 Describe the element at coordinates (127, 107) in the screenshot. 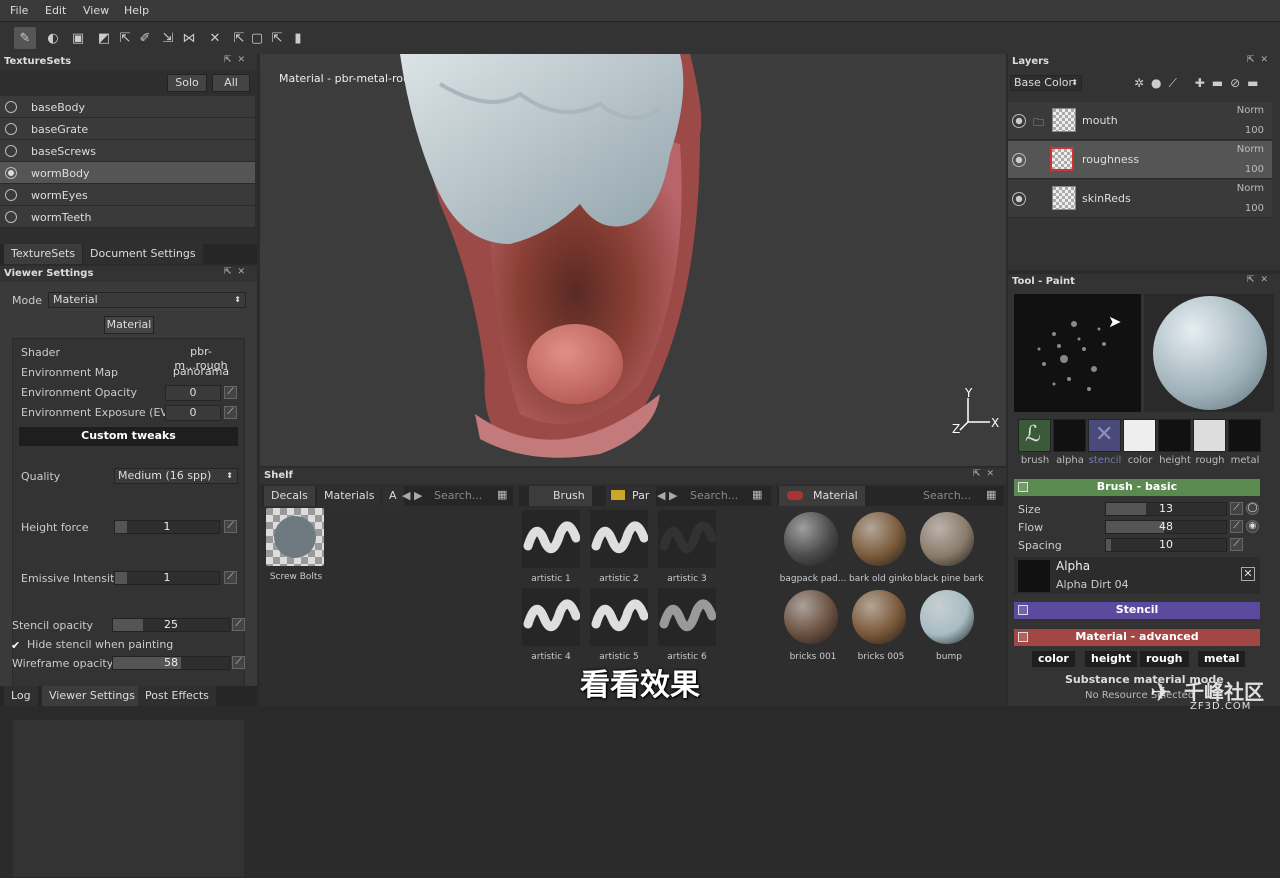

I see `textureset-row: baseBody` at that location.